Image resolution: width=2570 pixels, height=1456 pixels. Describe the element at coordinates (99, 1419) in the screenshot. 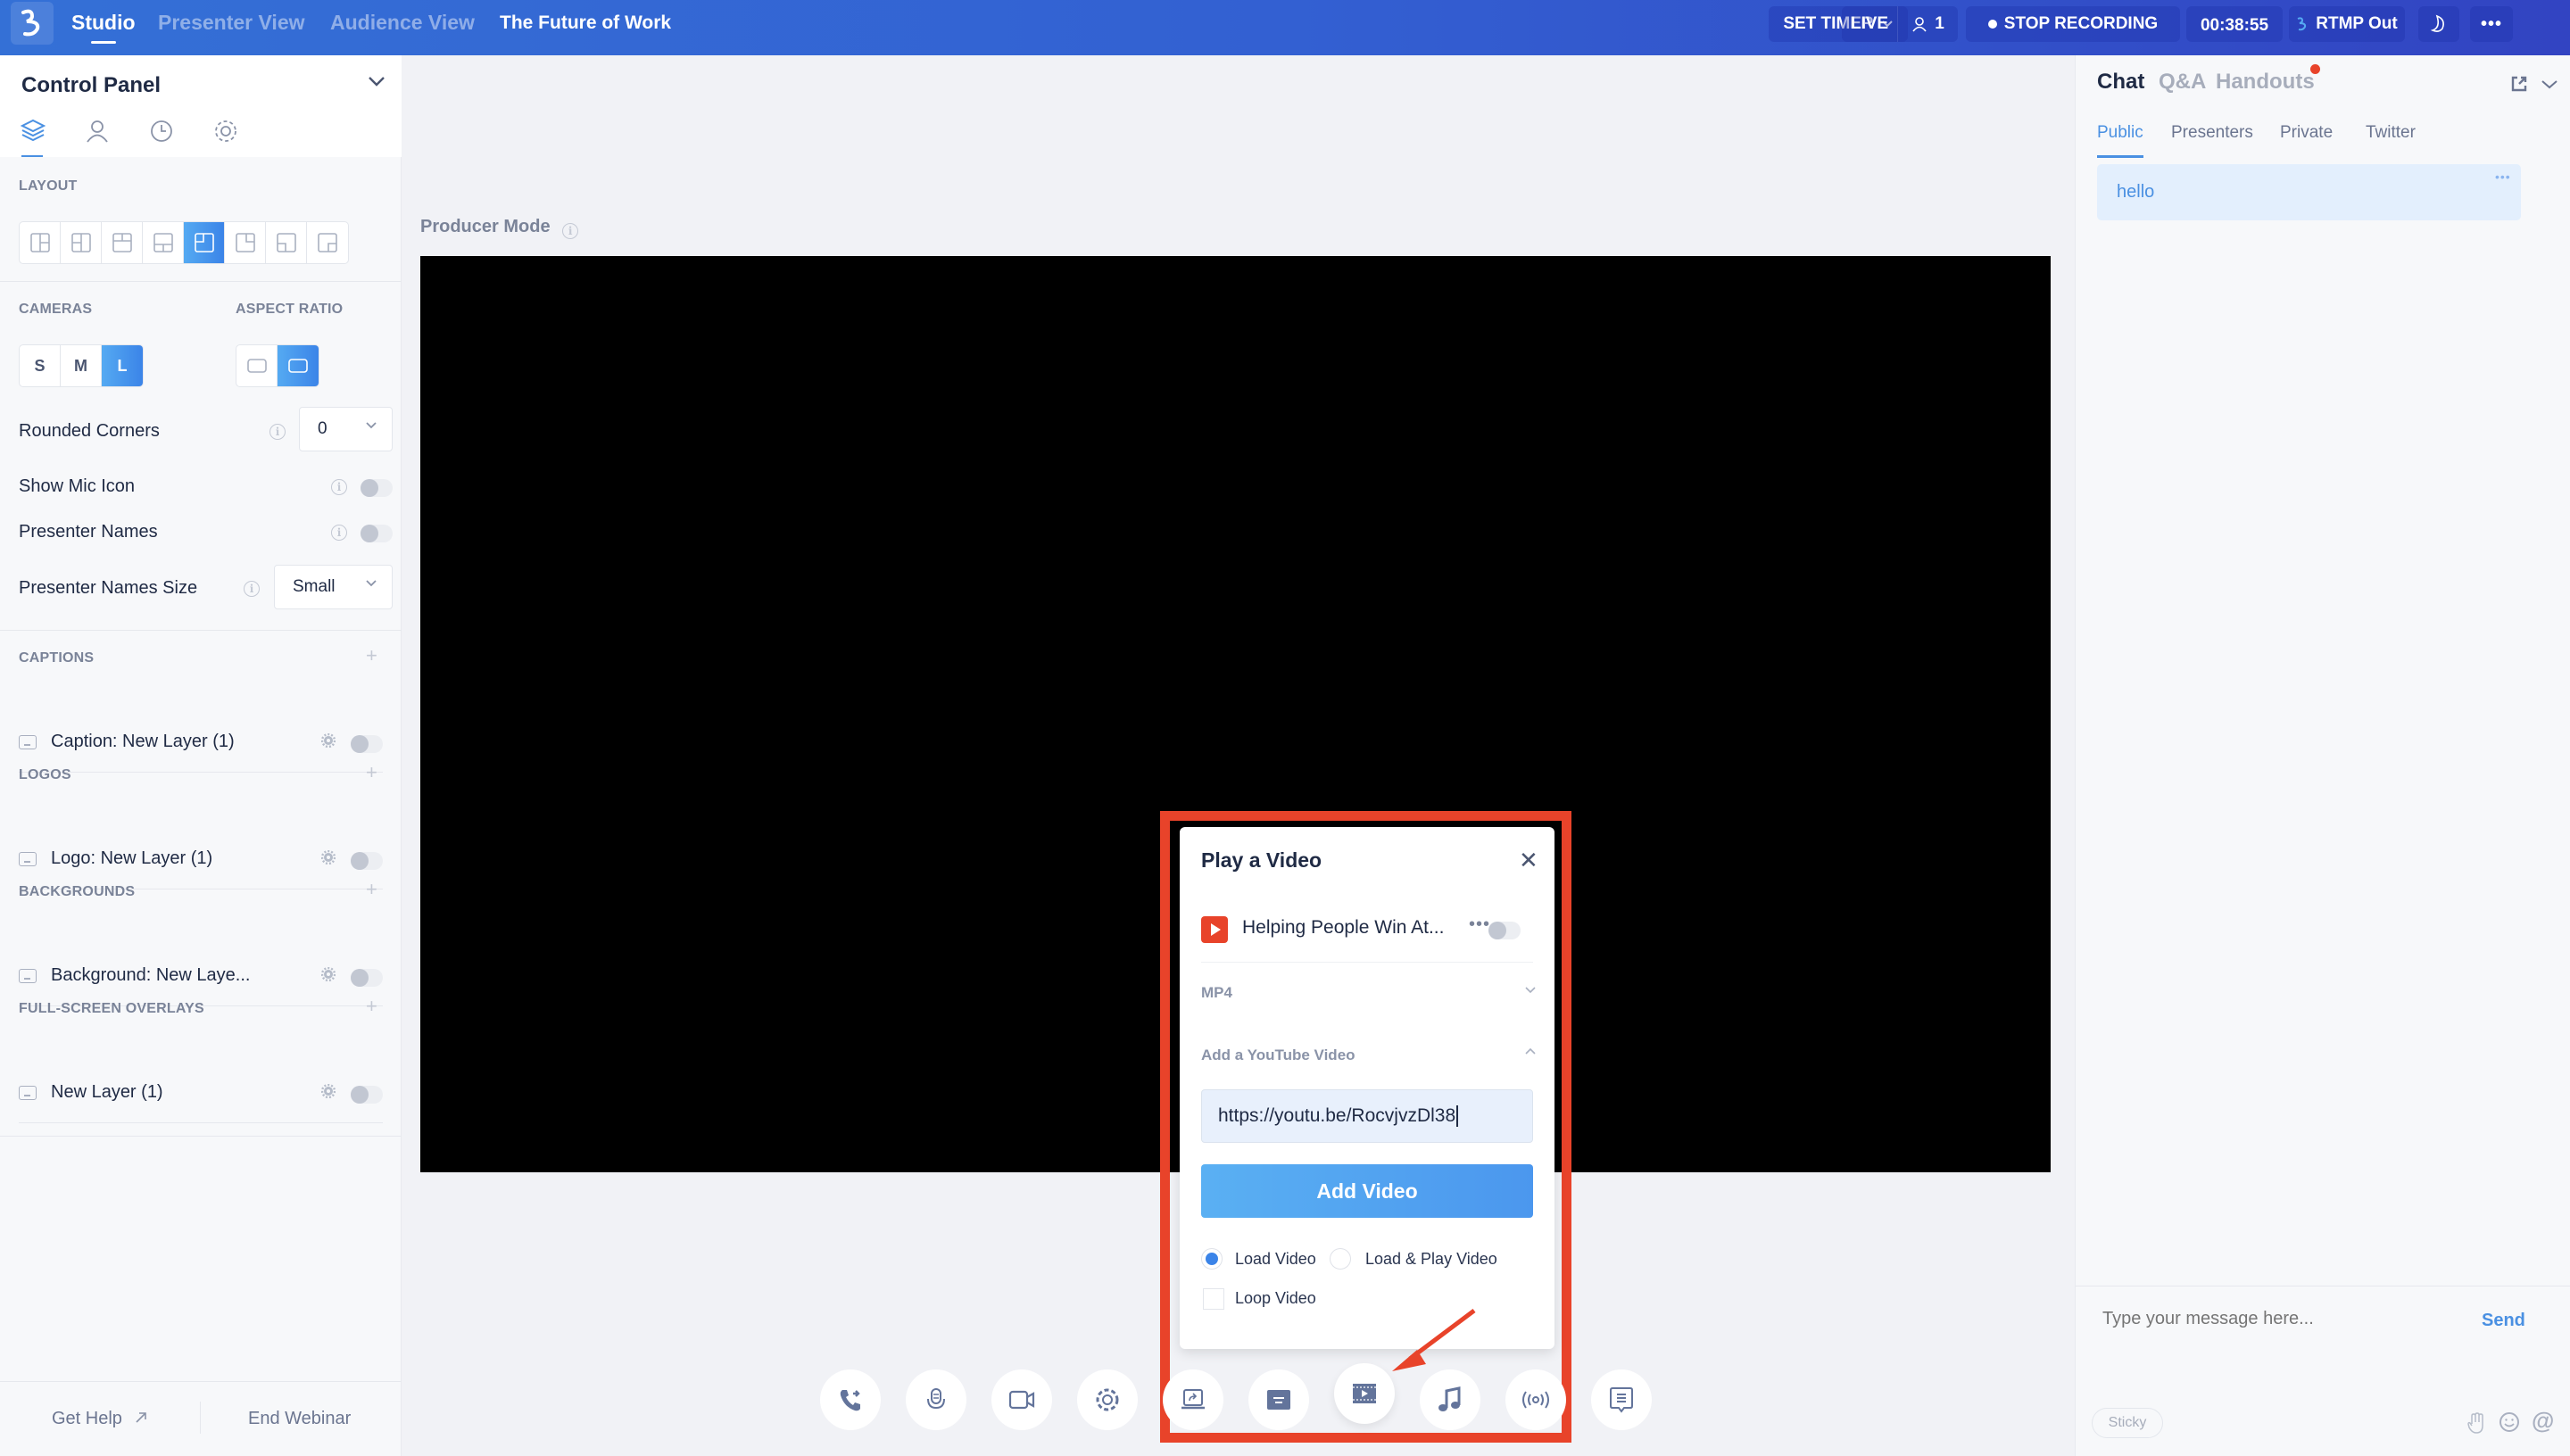

I see `get-help-link: Get Help` at that location.